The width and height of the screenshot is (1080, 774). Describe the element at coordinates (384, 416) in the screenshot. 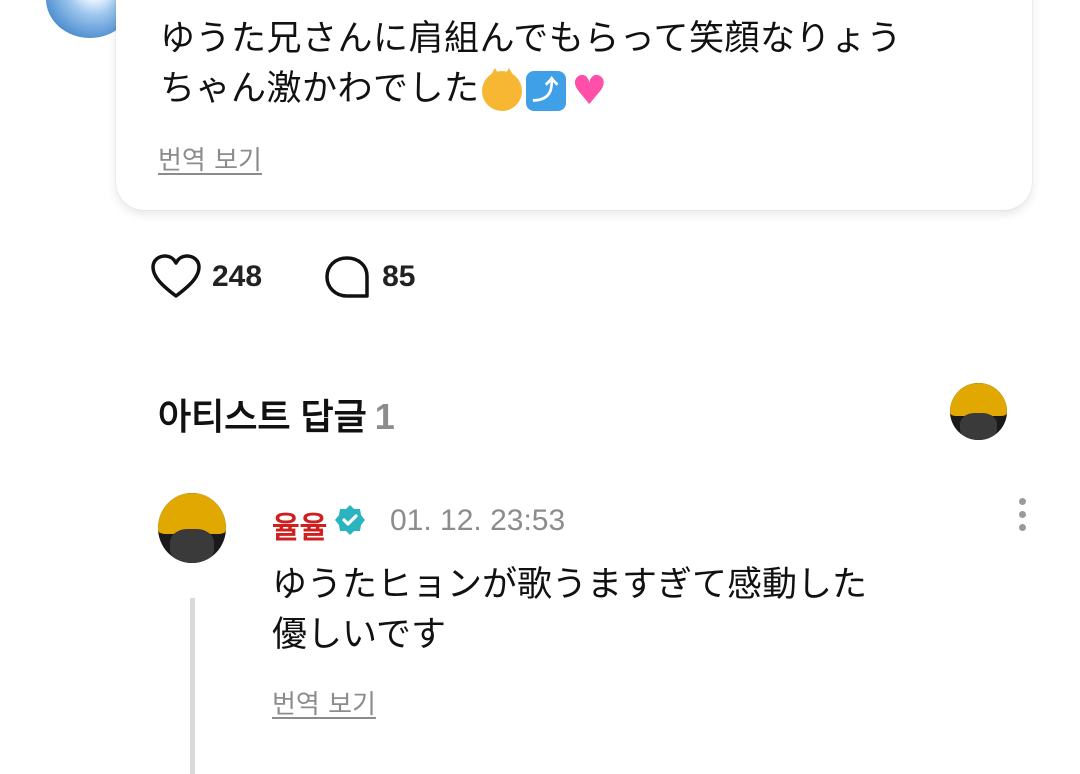

I see `artist-replies-count: 1` at that location.